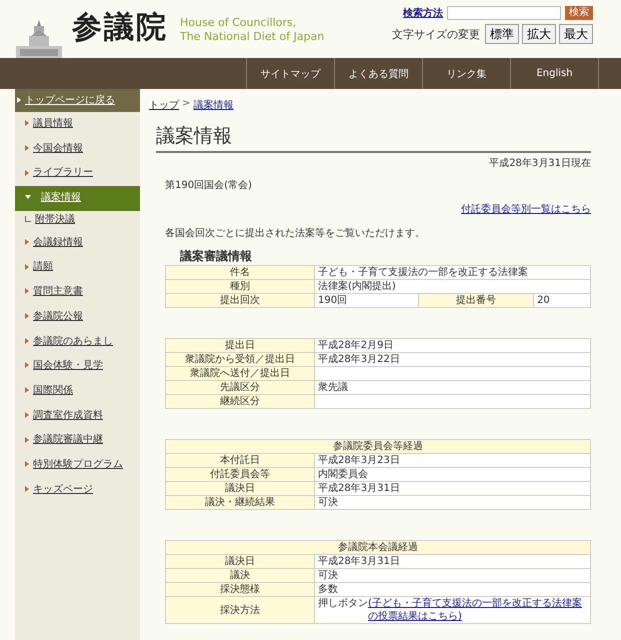 This screenshot has height=640, width=621. Describe the element at coordinates (240, 401) in the screenshot. I see `table-label-cell: 継続区分` at that location.